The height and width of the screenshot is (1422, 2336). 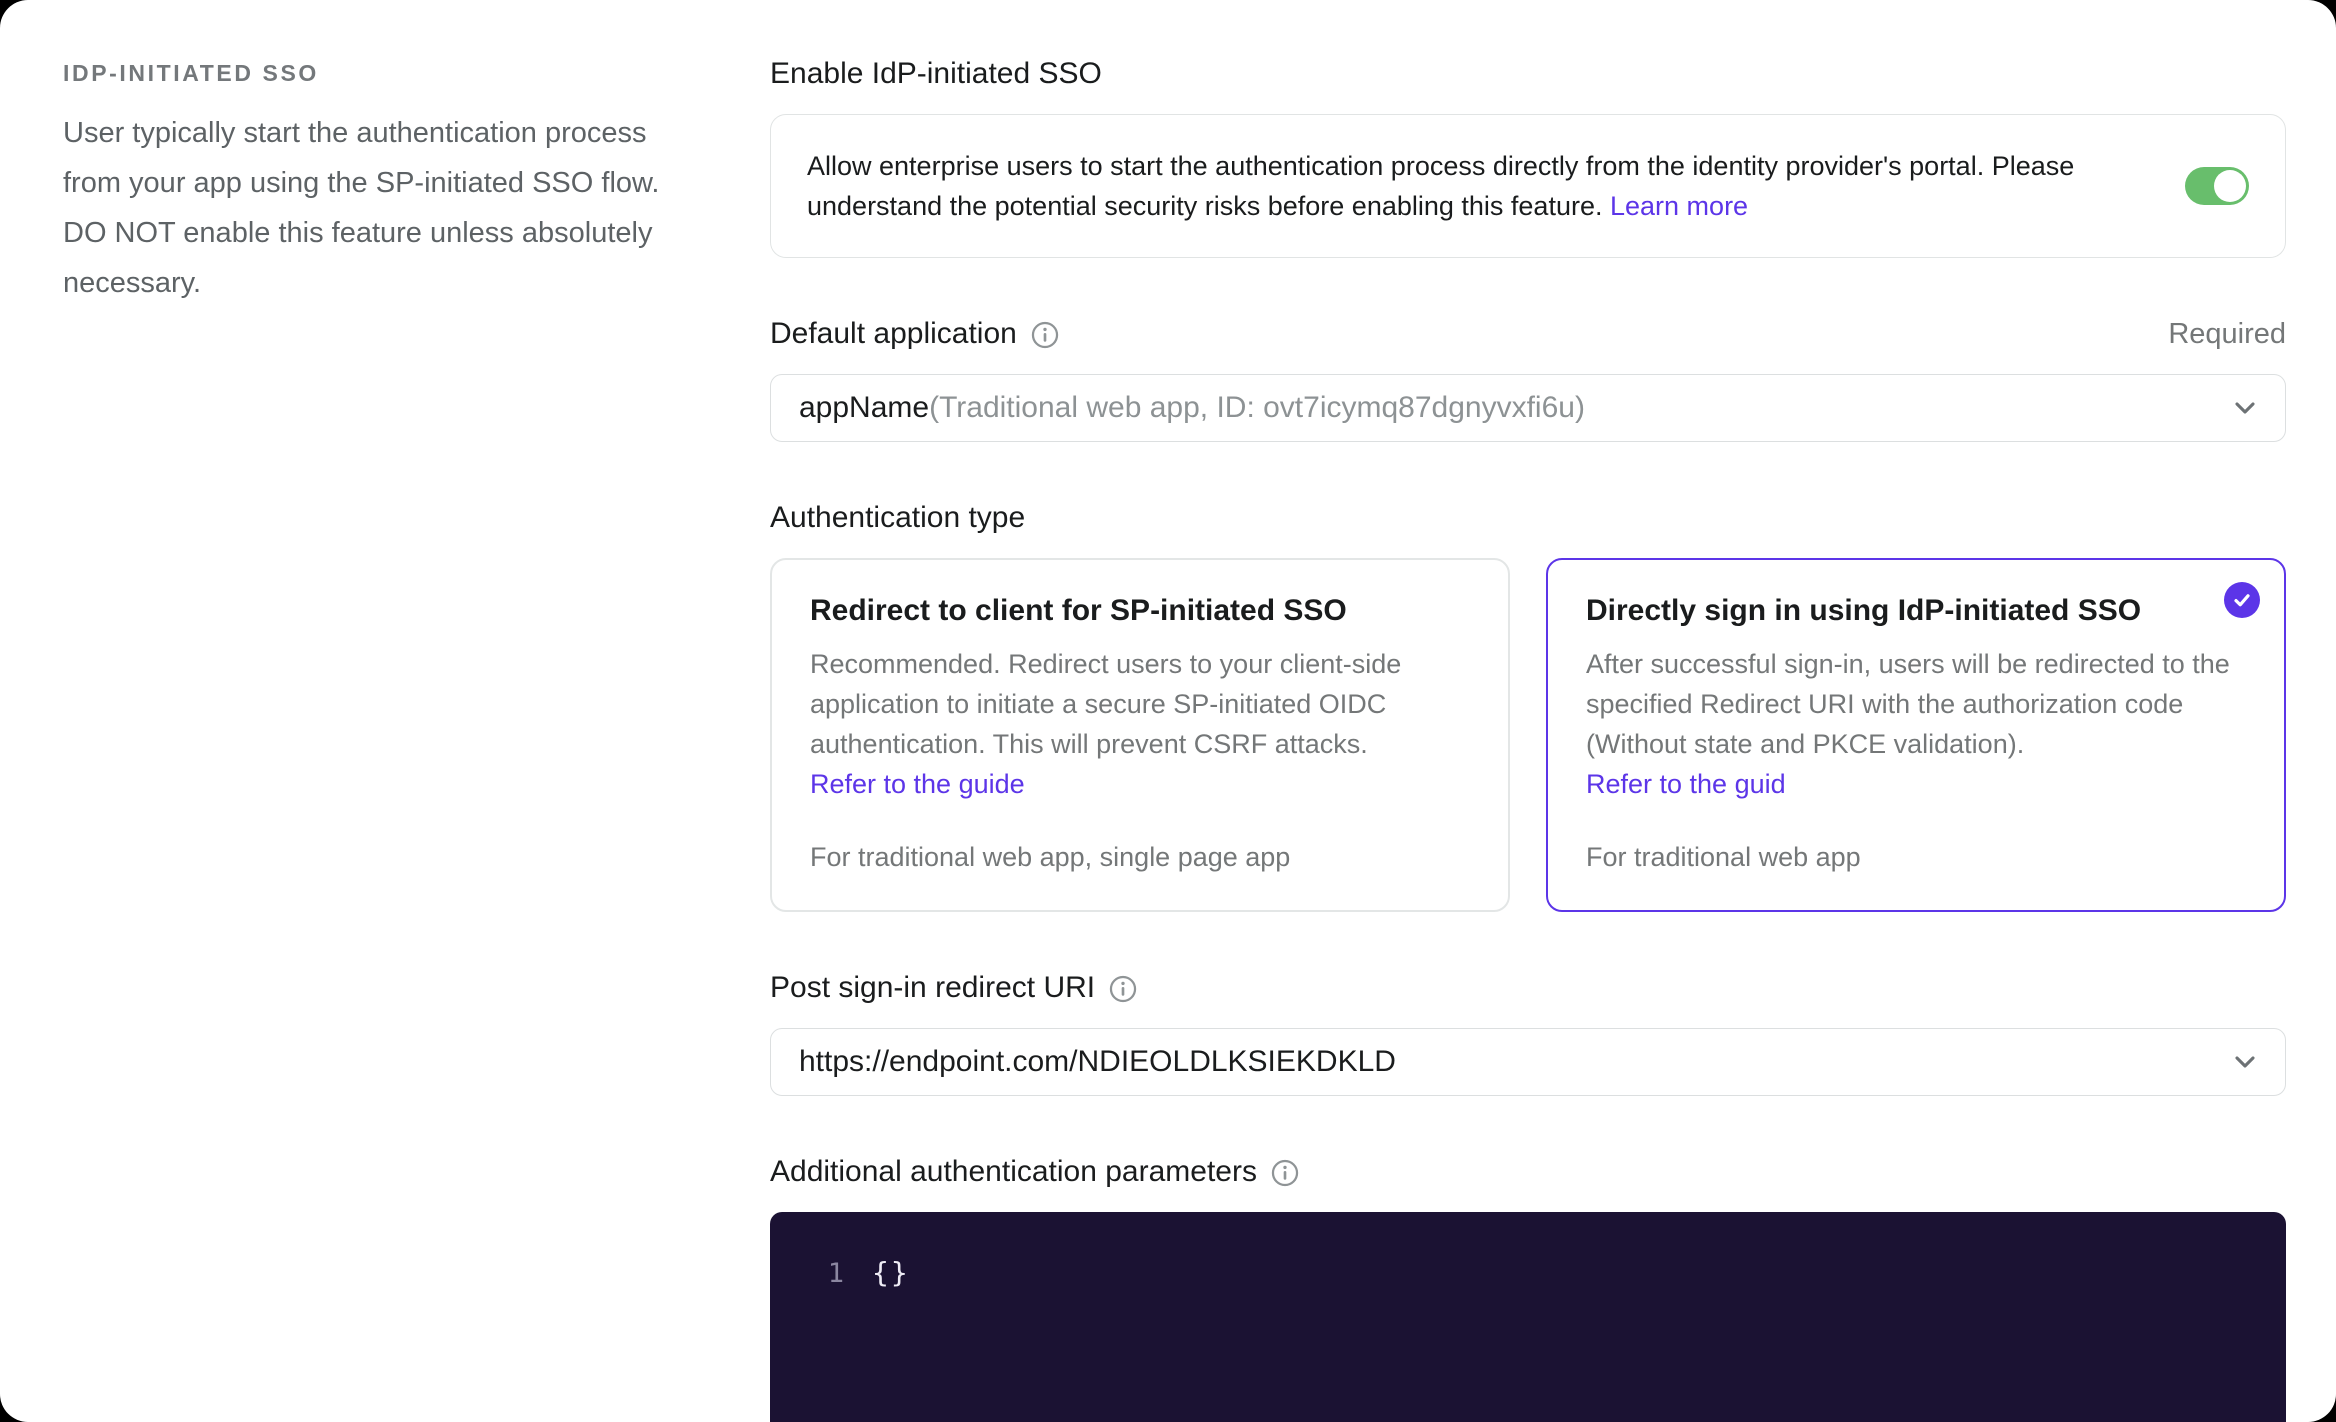 What do you see at coordinates (1528, 988) in the screenshot?
I see `redirect-uri-label-row: Post sign-in redirect URI` at bounding box center [1528, 988].